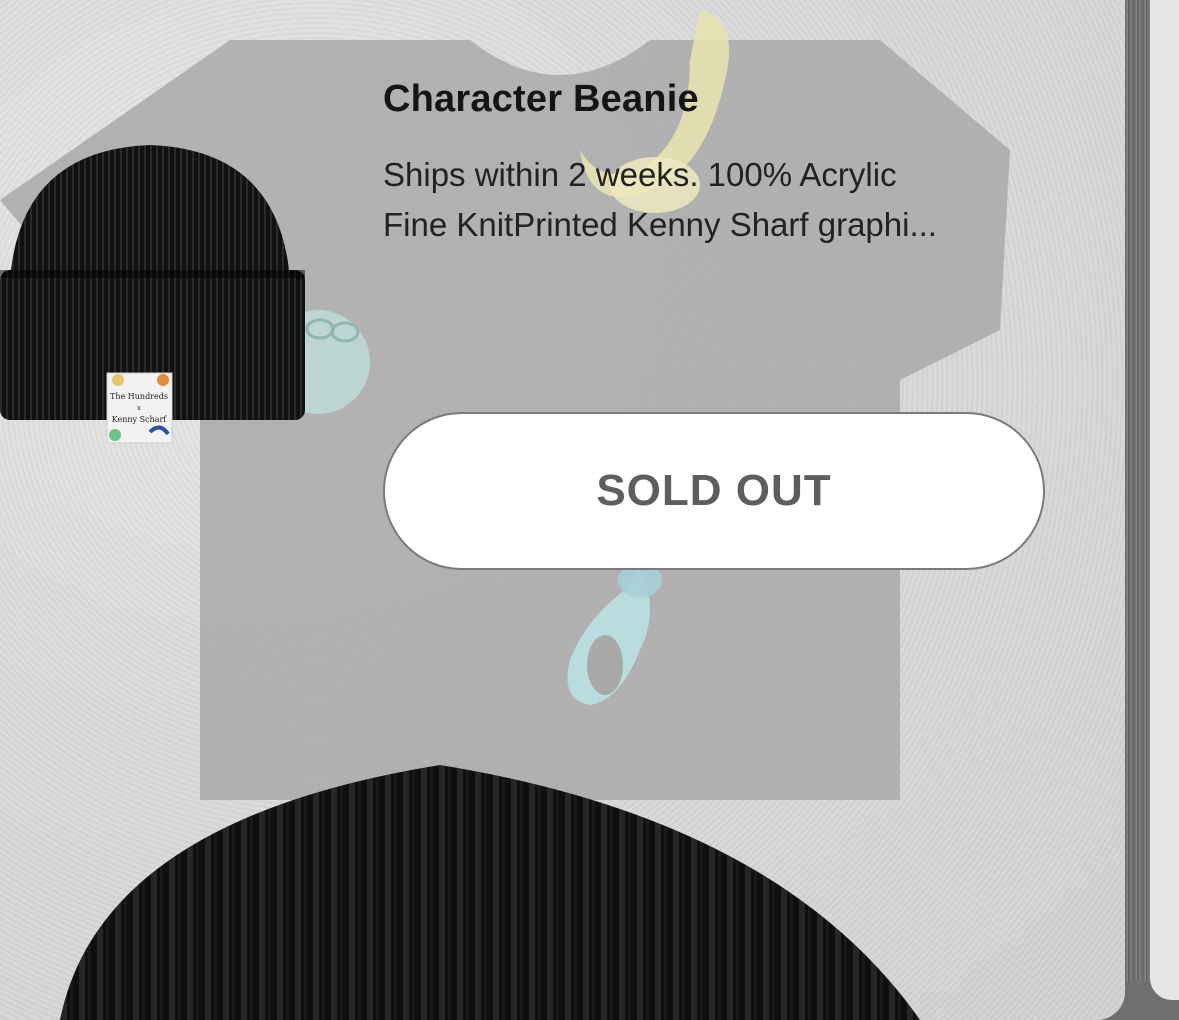 Image resolution: width=1179 pixels, height=1020 pixels. Describe the element at coordinates (152, 294) in the screenshot. I see `beanie-thumbnail-image: The Hundreds x Kenny Scharf` at that location.